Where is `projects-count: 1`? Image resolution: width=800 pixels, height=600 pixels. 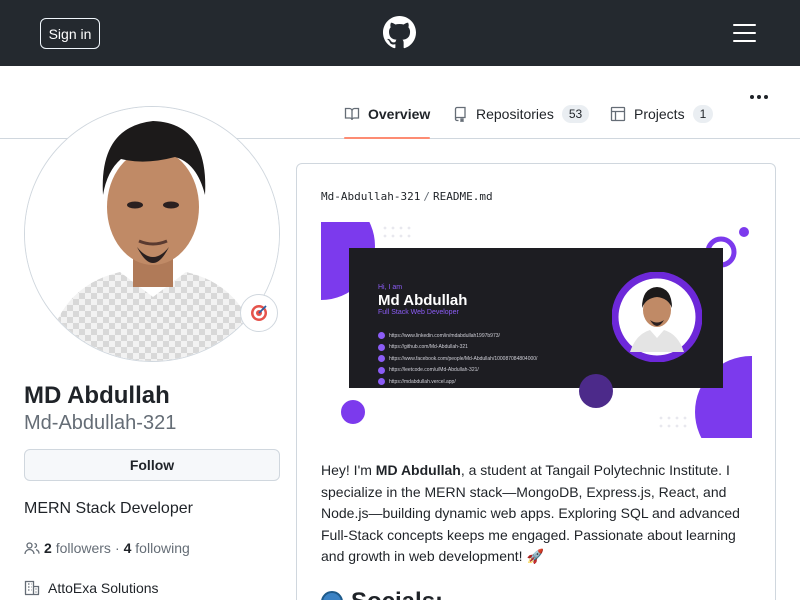 projects-count: 1 is located at coordinates (703, 114).